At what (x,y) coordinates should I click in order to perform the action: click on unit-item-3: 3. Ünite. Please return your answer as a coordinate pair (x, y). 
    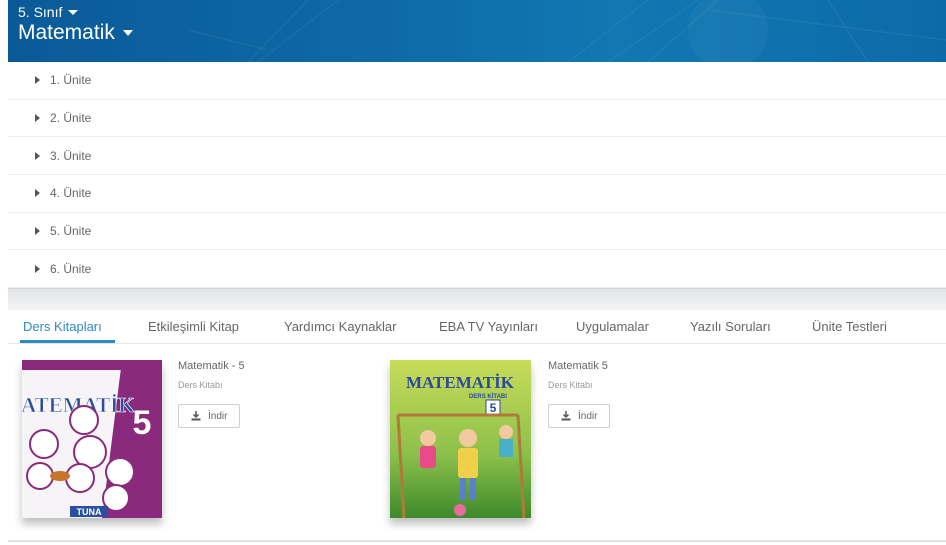
    Looking at the image, I should click on (477, 156).